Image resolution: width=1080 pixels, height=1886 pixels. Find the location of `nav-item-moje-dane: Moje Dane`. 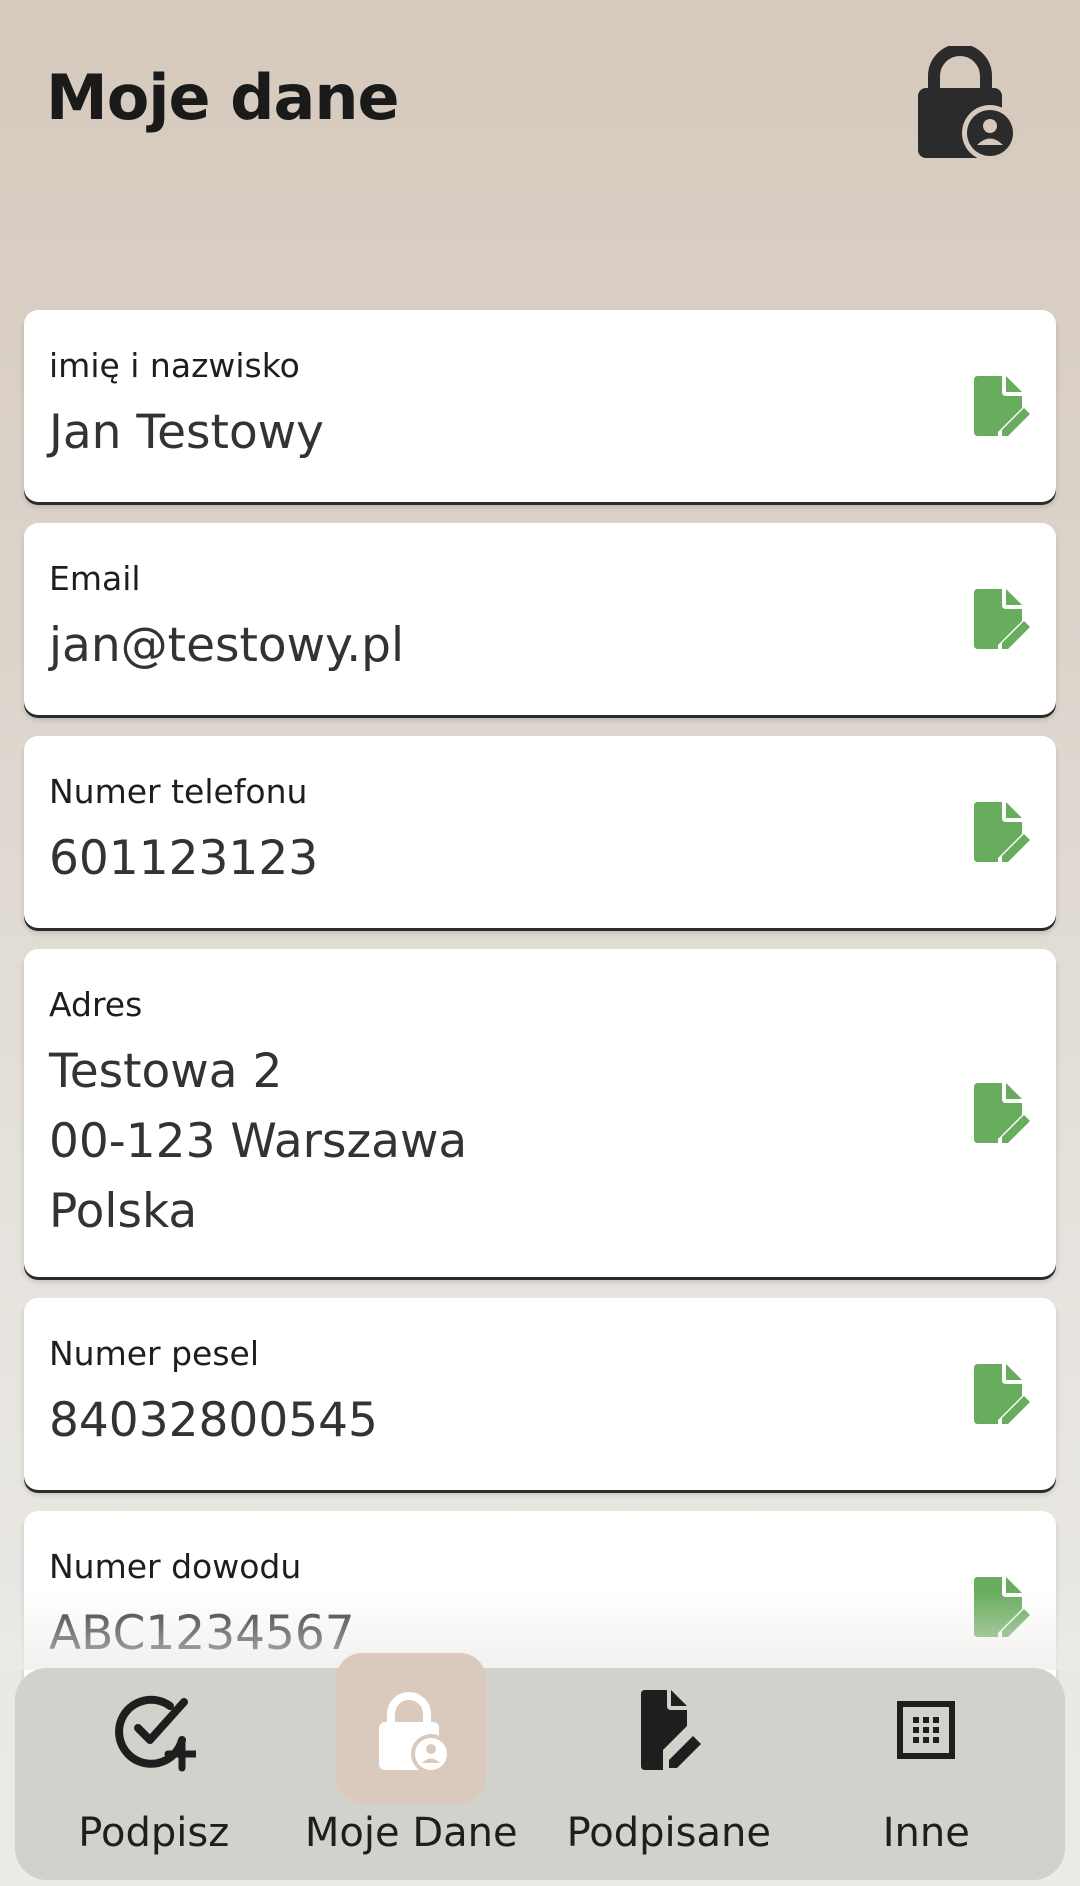

nav-item-moje-dane: Moje Dane is located at coordinates (411, 1766).